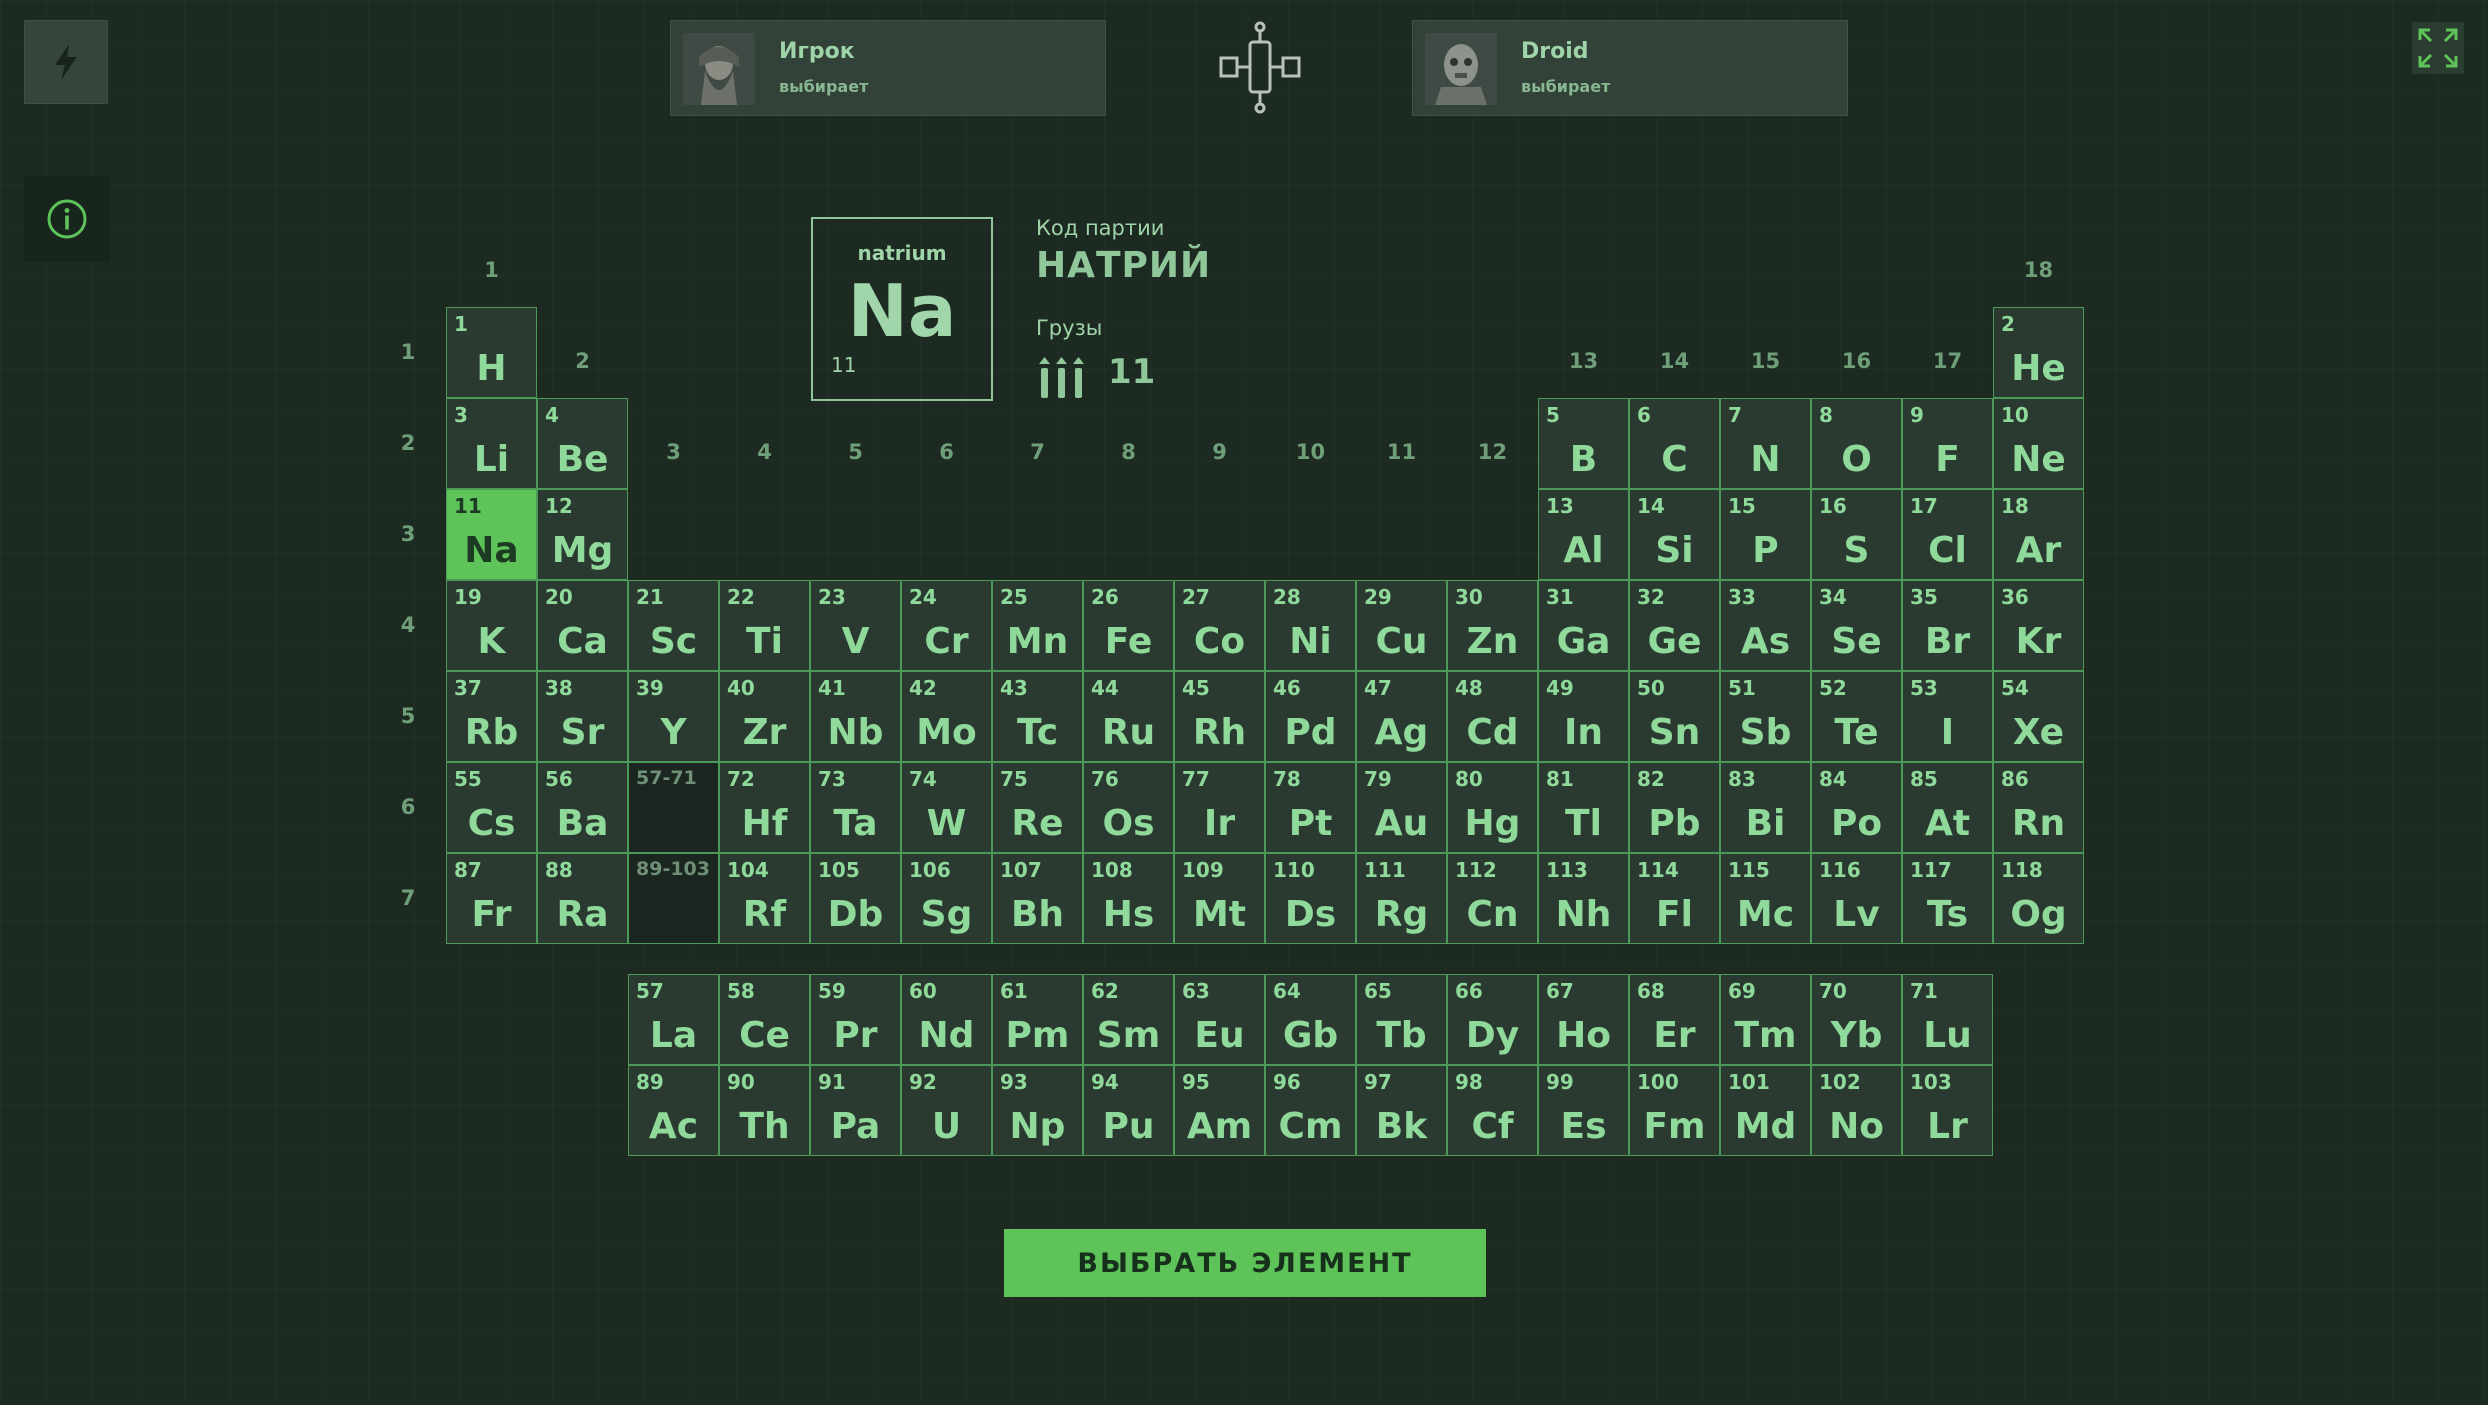 The width and height of the screenshot is (2488, 1405). I want to click on info-button, so click(67, 219).